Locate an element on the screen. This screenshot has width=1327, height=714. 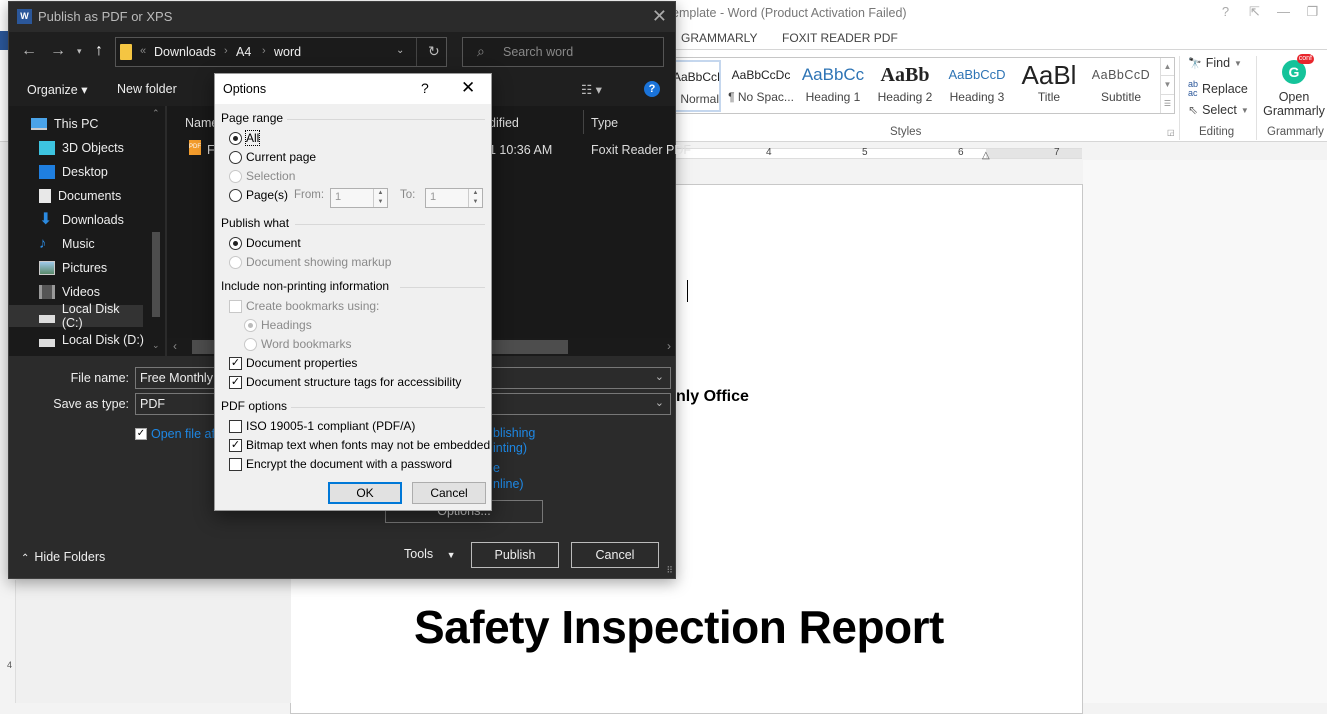
binoculars-icon: 🔭 is located at coordinates (1195, 63).